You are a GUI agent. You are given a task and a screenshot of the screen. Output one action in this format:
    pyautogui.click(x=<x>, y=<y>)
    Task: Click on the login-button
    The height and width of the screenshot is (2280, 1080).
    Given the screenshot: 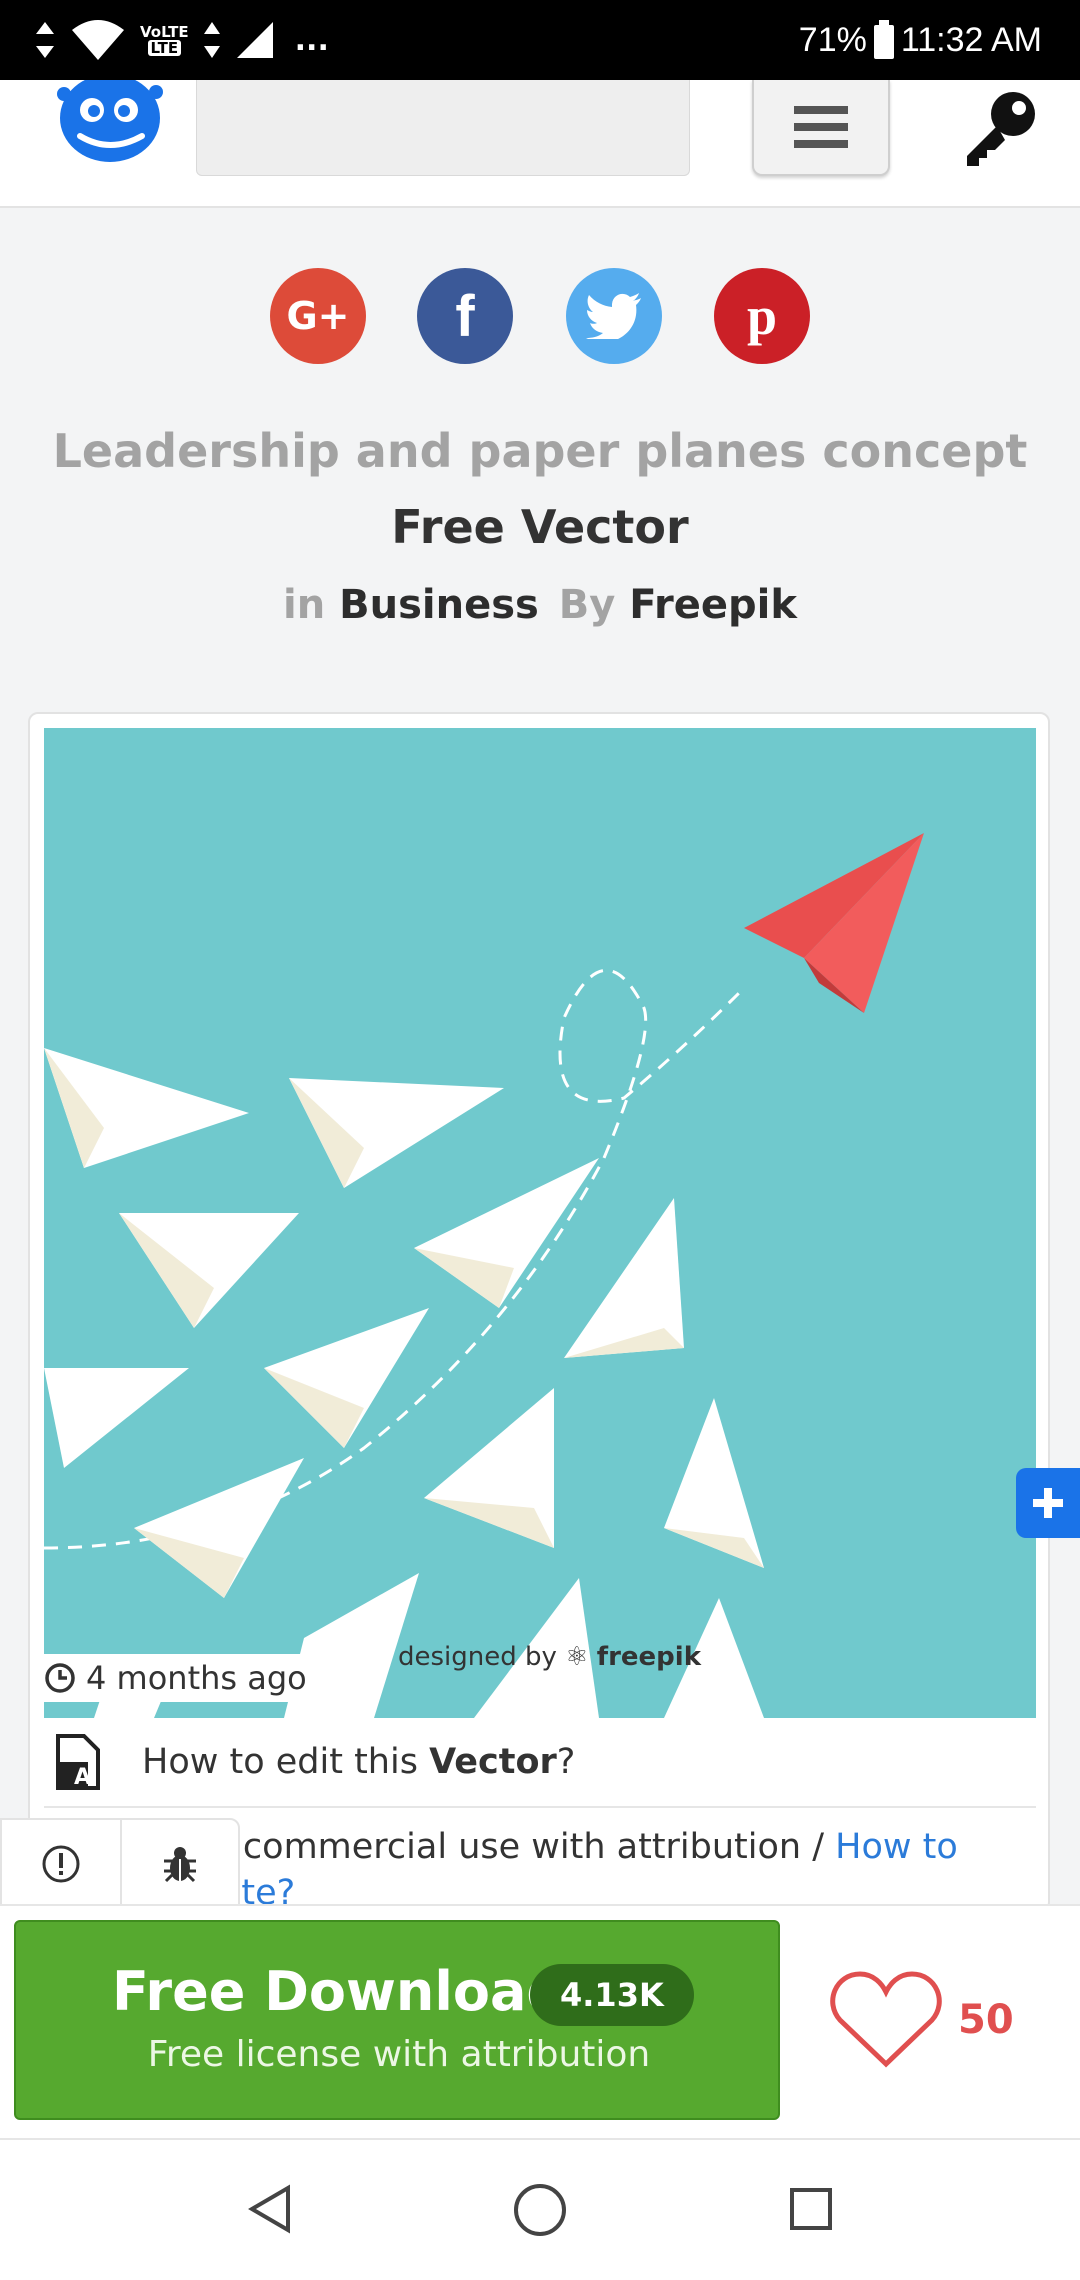 What is the action you would take?
    pyautogui.click(x=999, y=128)
    